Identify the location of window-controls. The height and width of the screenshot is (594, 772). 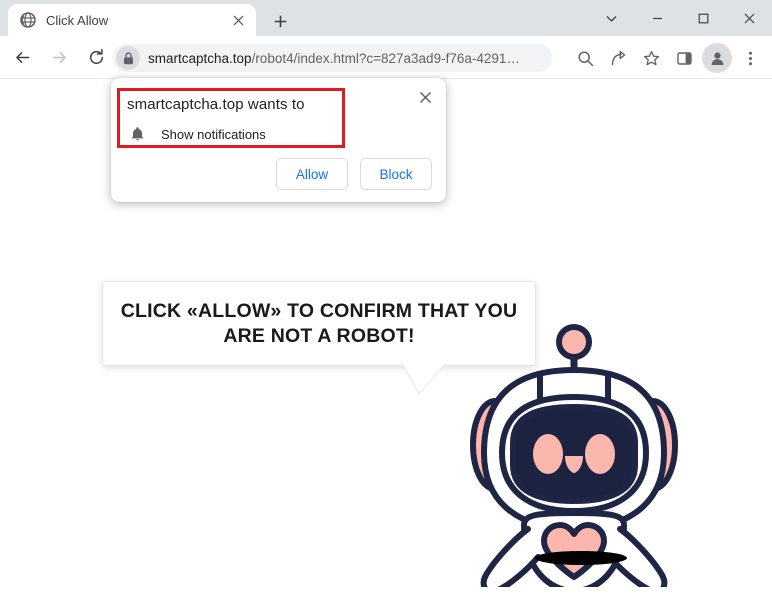
(680, 18).